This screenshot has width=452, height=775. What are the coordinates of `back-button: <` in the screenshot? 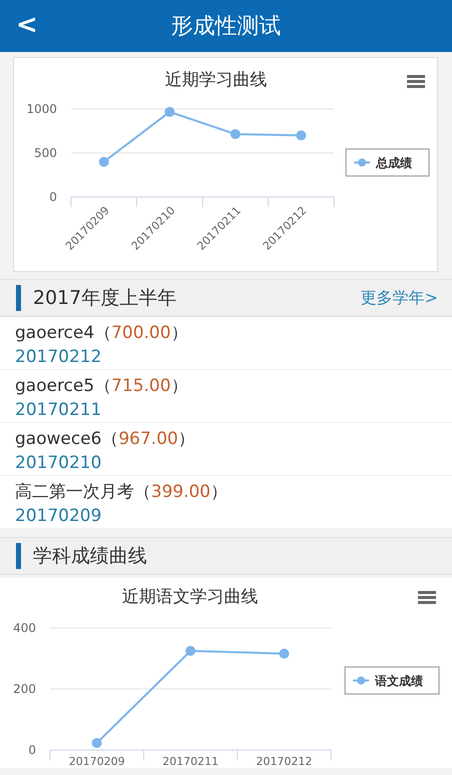 It's located at (27, 25).